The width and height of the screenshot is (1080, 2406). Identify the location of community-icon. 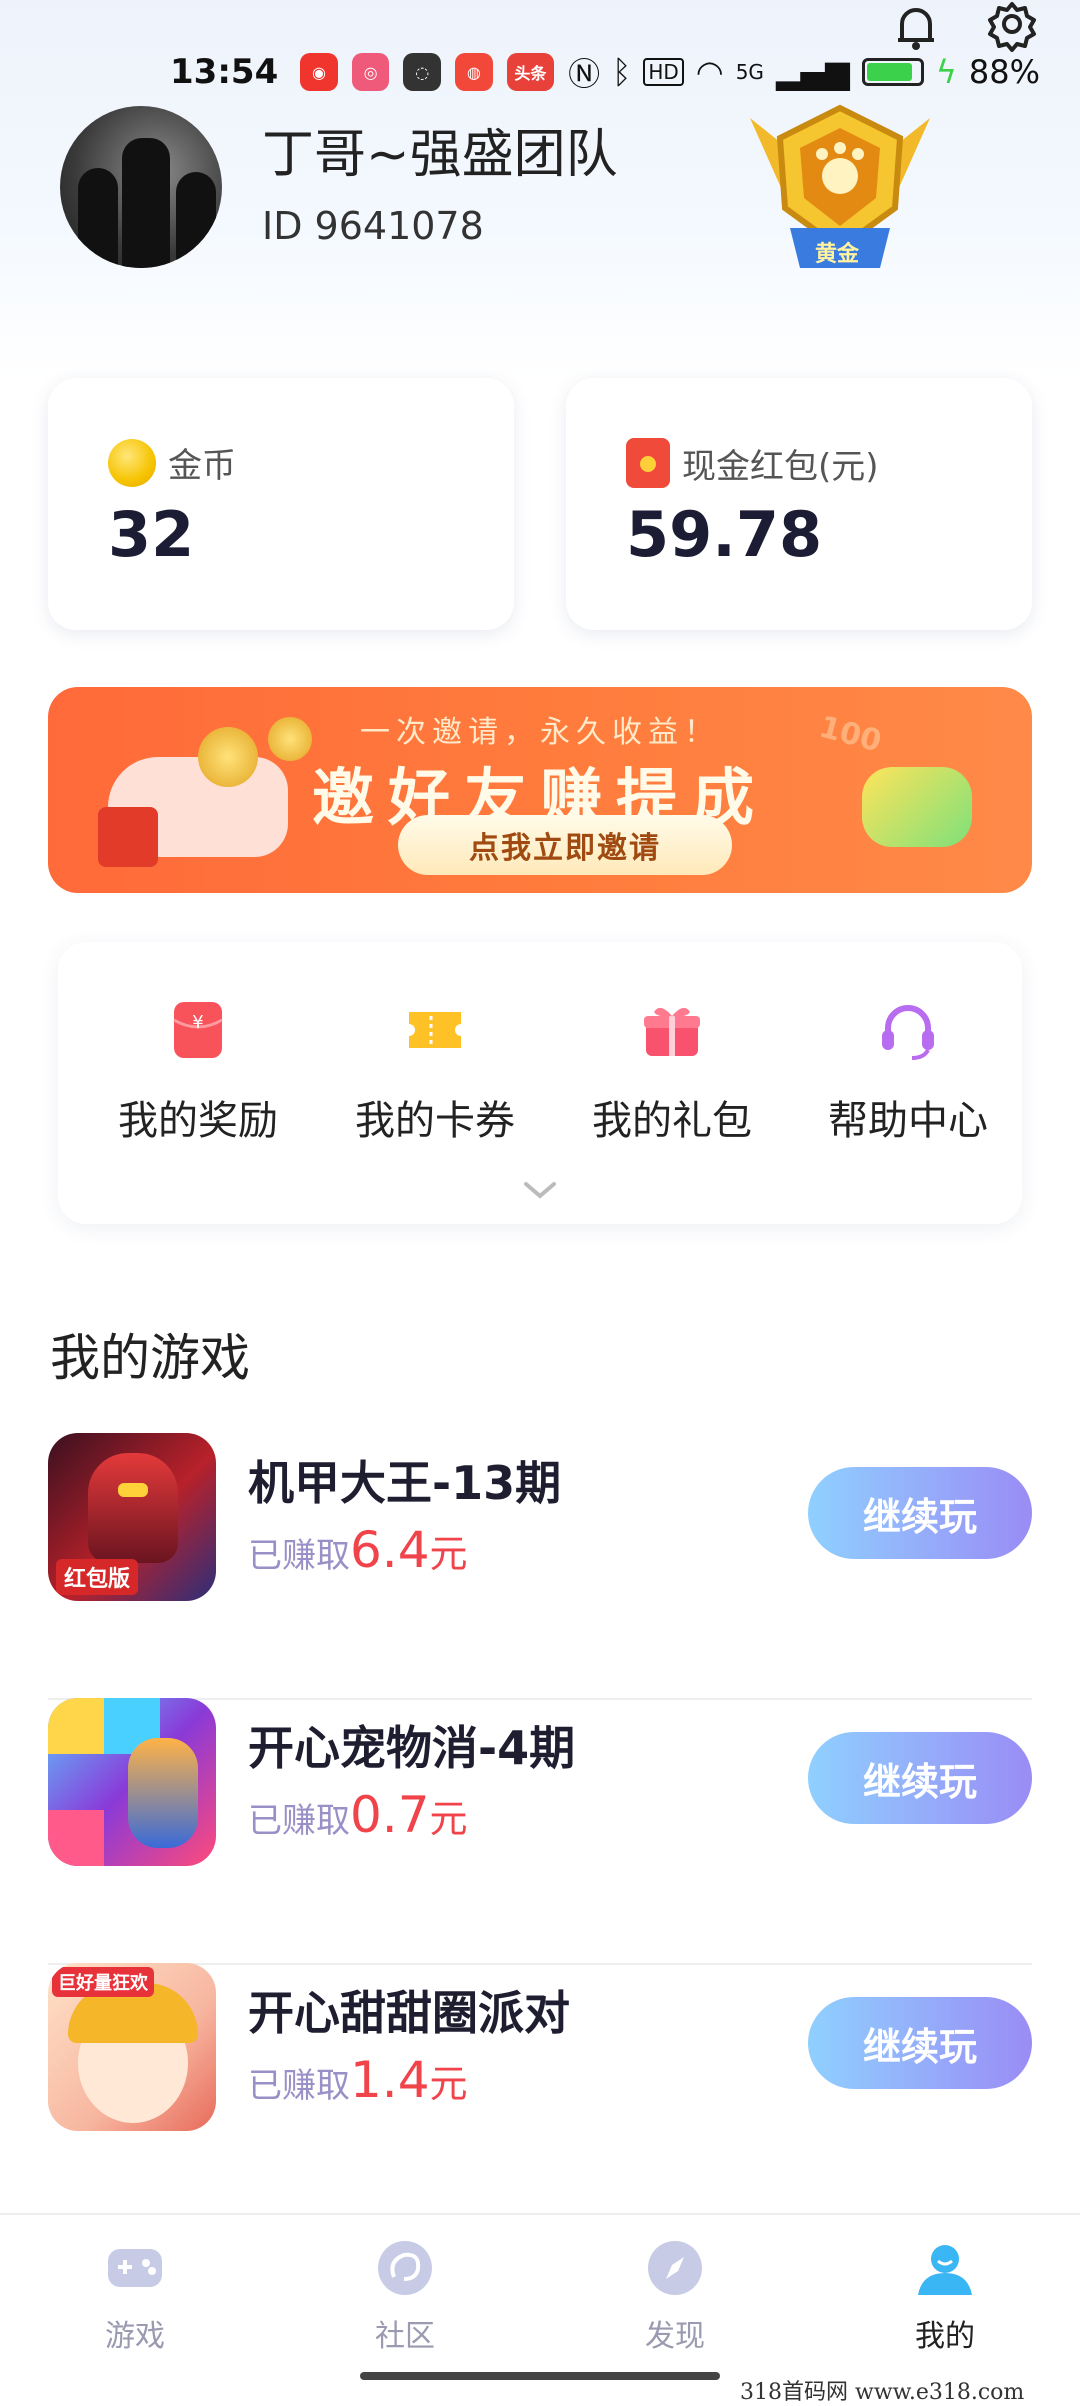
(405, 2268).